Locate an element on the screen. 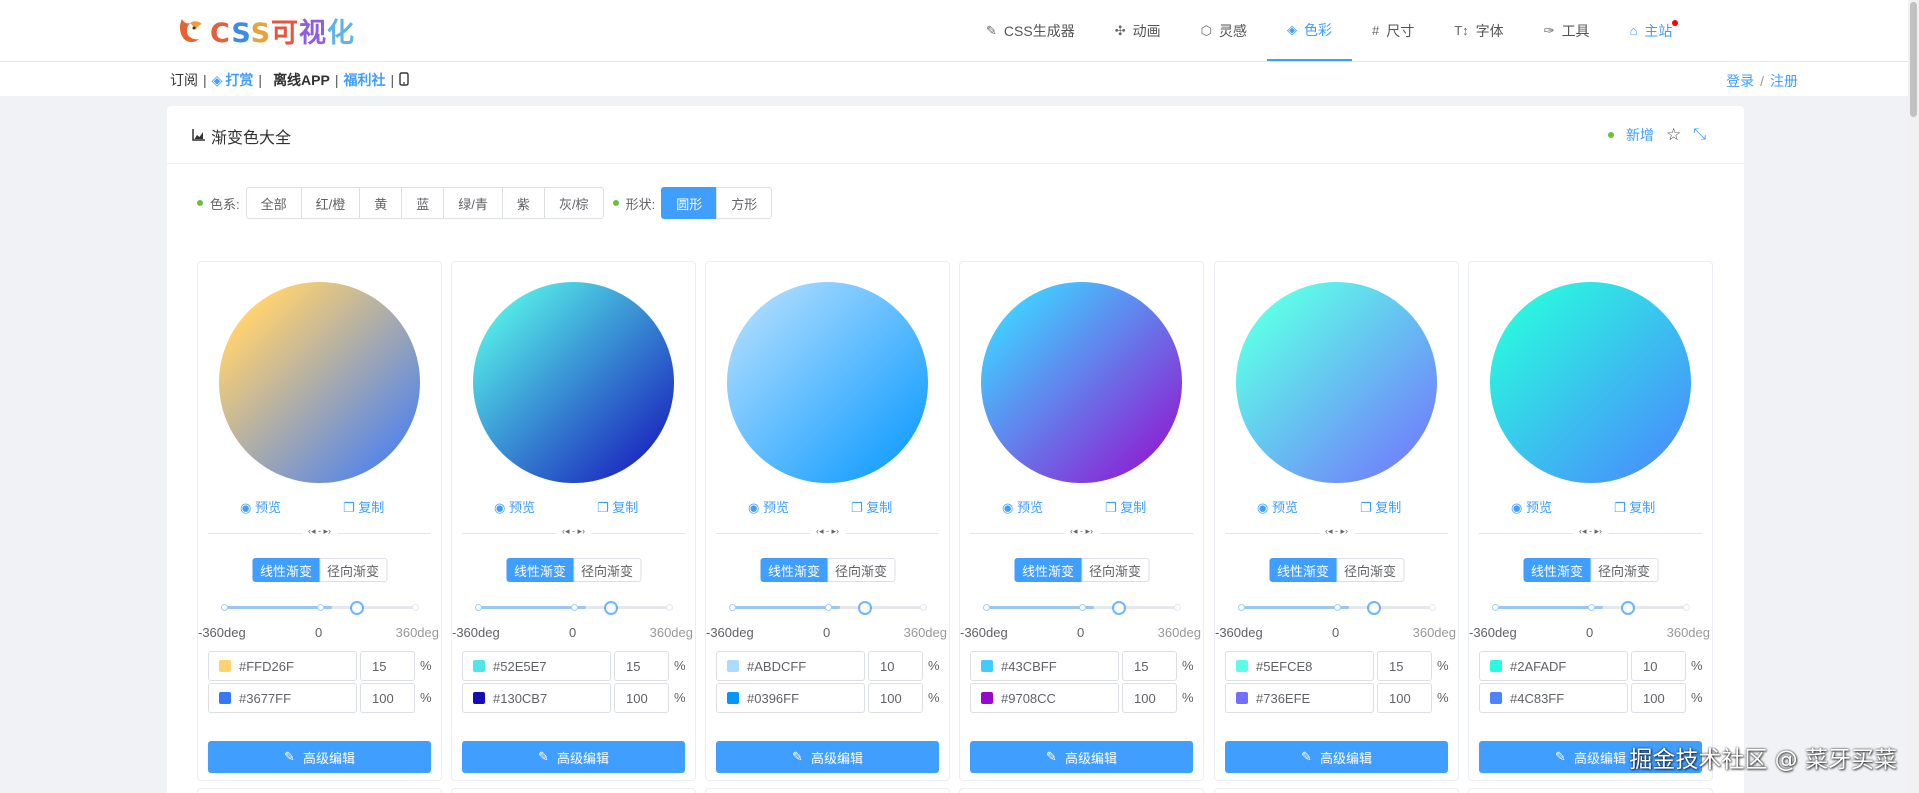 The width and height of the screenshot is (1919, 793). reward-link: ◈ 打赏 is located at coordinates (233, 80).